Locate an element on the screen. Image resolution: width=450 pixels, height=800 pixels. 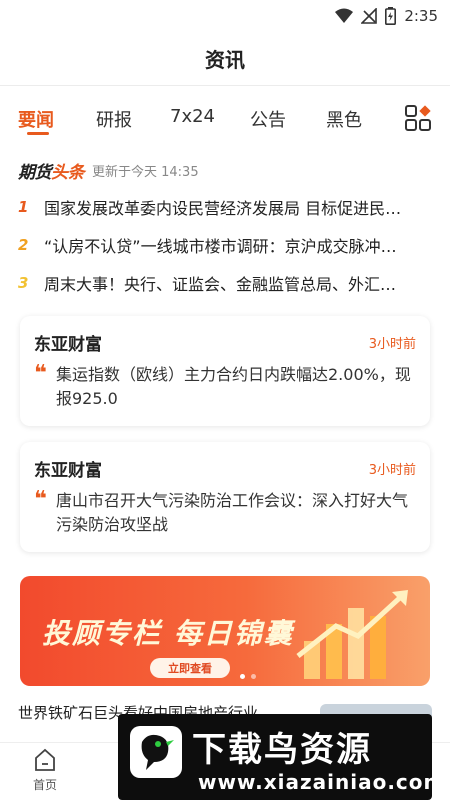
no-signal-icon is located at coordinates (369, 16).